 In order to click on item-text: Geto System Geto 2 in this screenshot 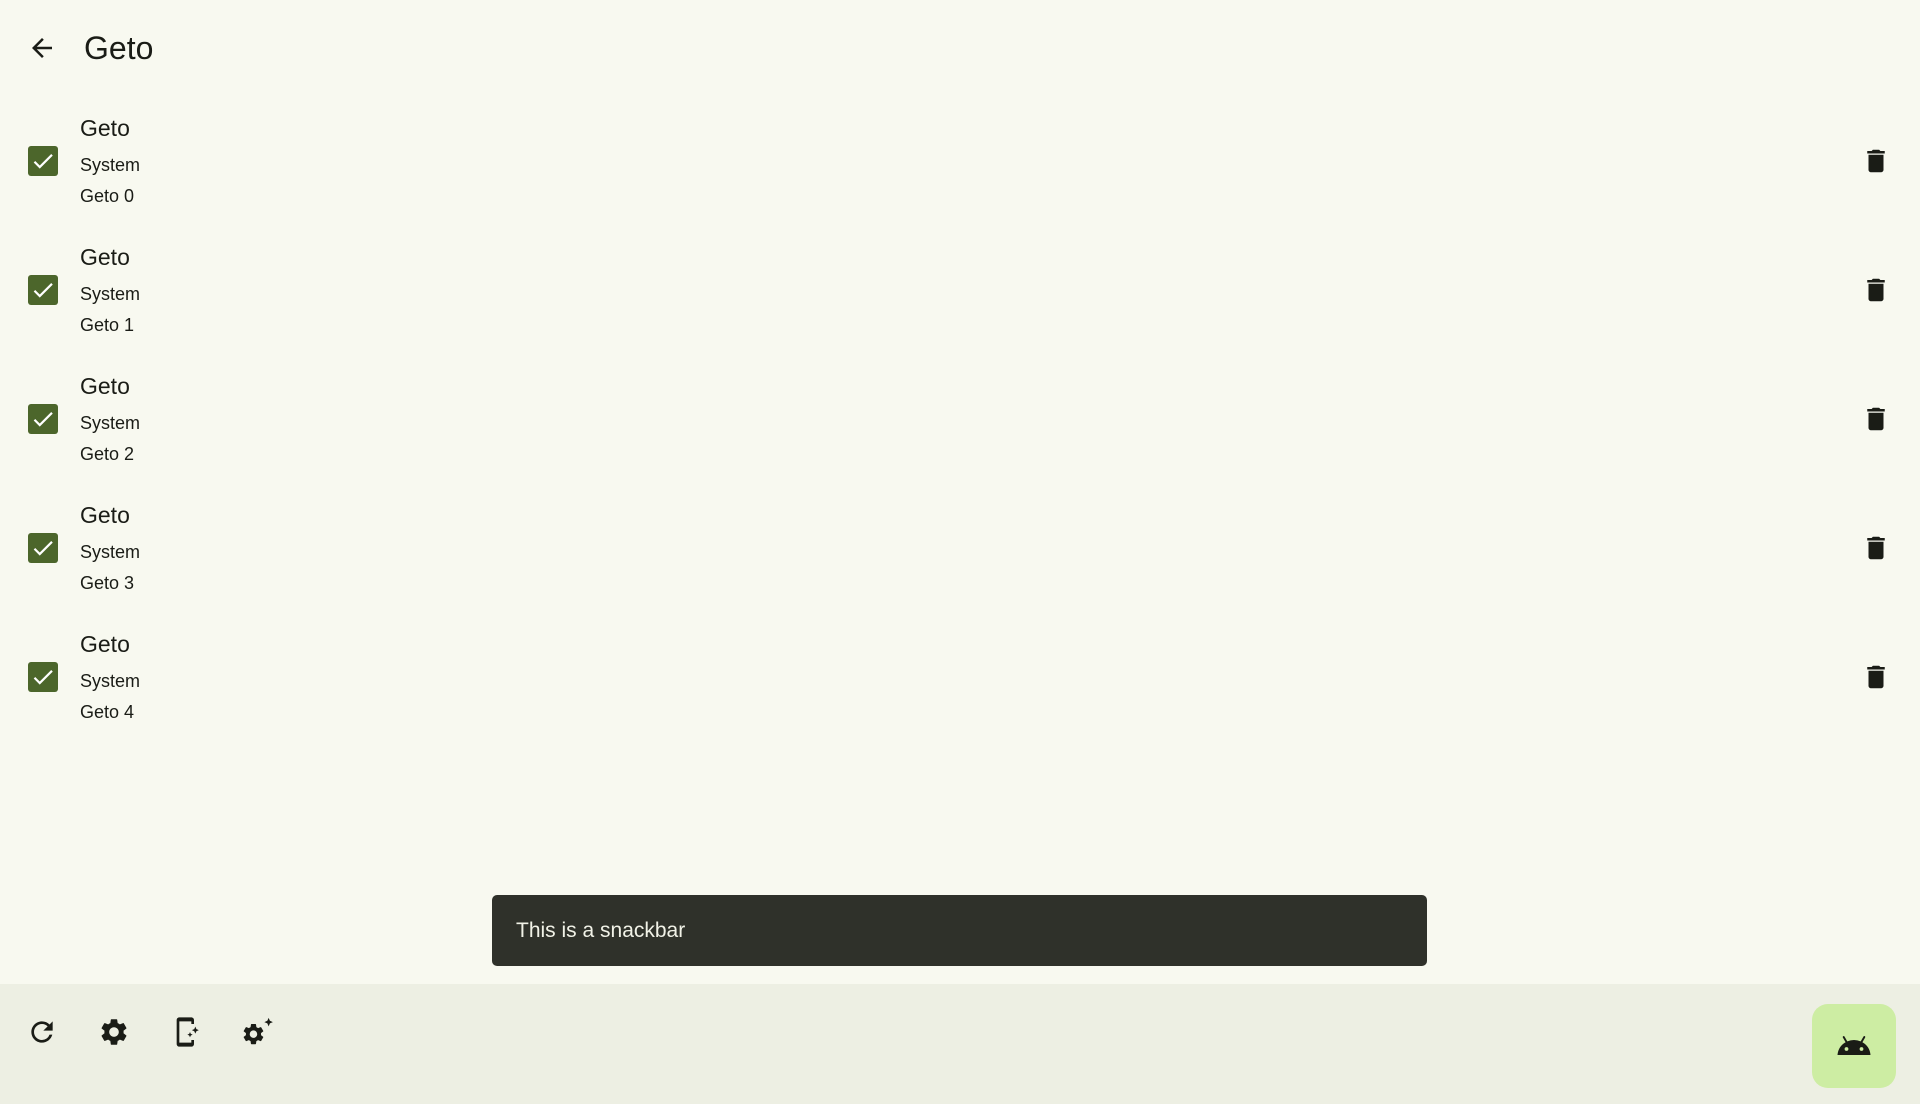, I will do `click(110, 418)`.